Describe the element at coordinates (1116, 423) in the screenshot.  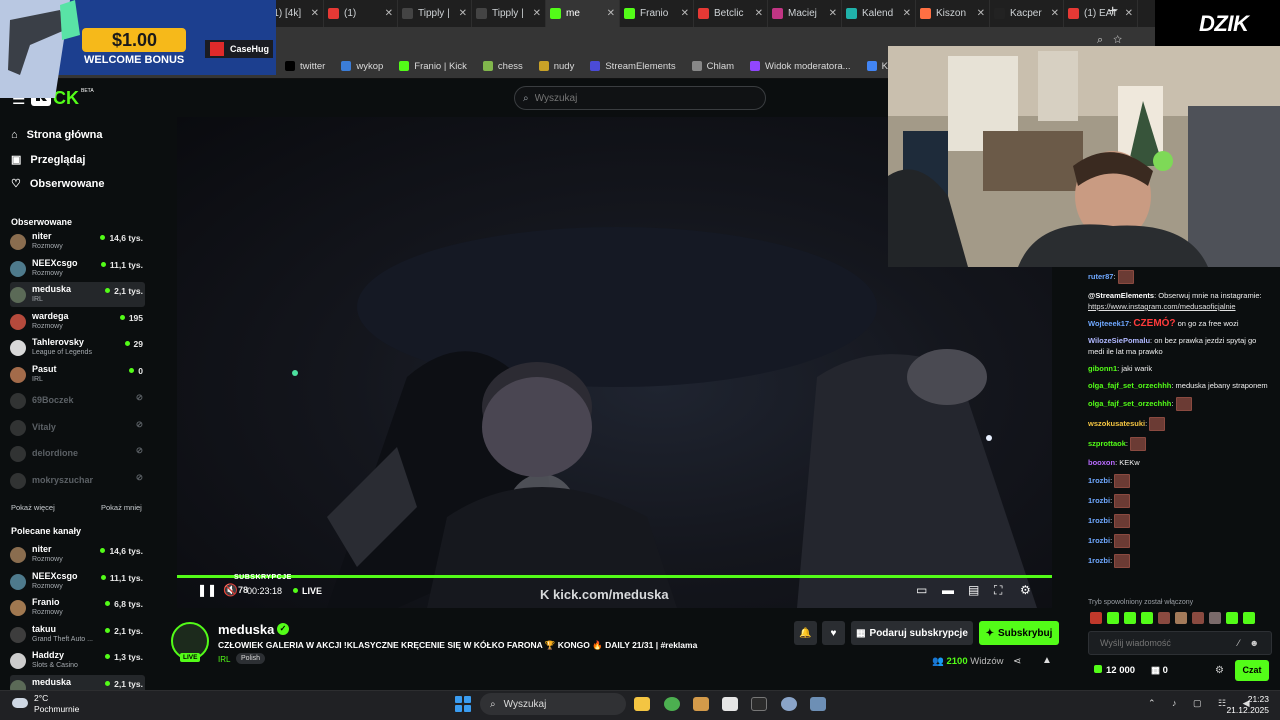
I see `chat-username: wszokusatesuki` at that location.